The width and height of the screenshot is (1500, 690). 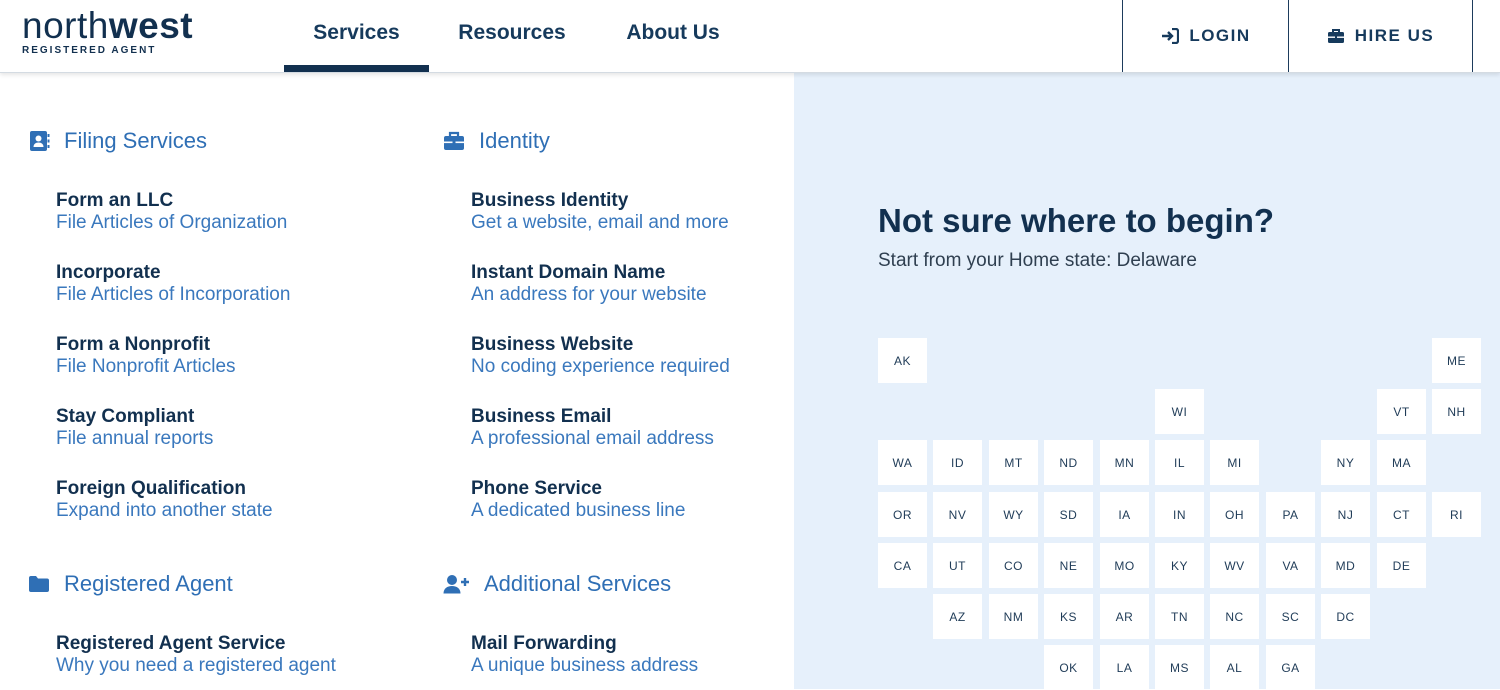 I want to click on state-tile-ks: KS, so click(x=1068, y=616).